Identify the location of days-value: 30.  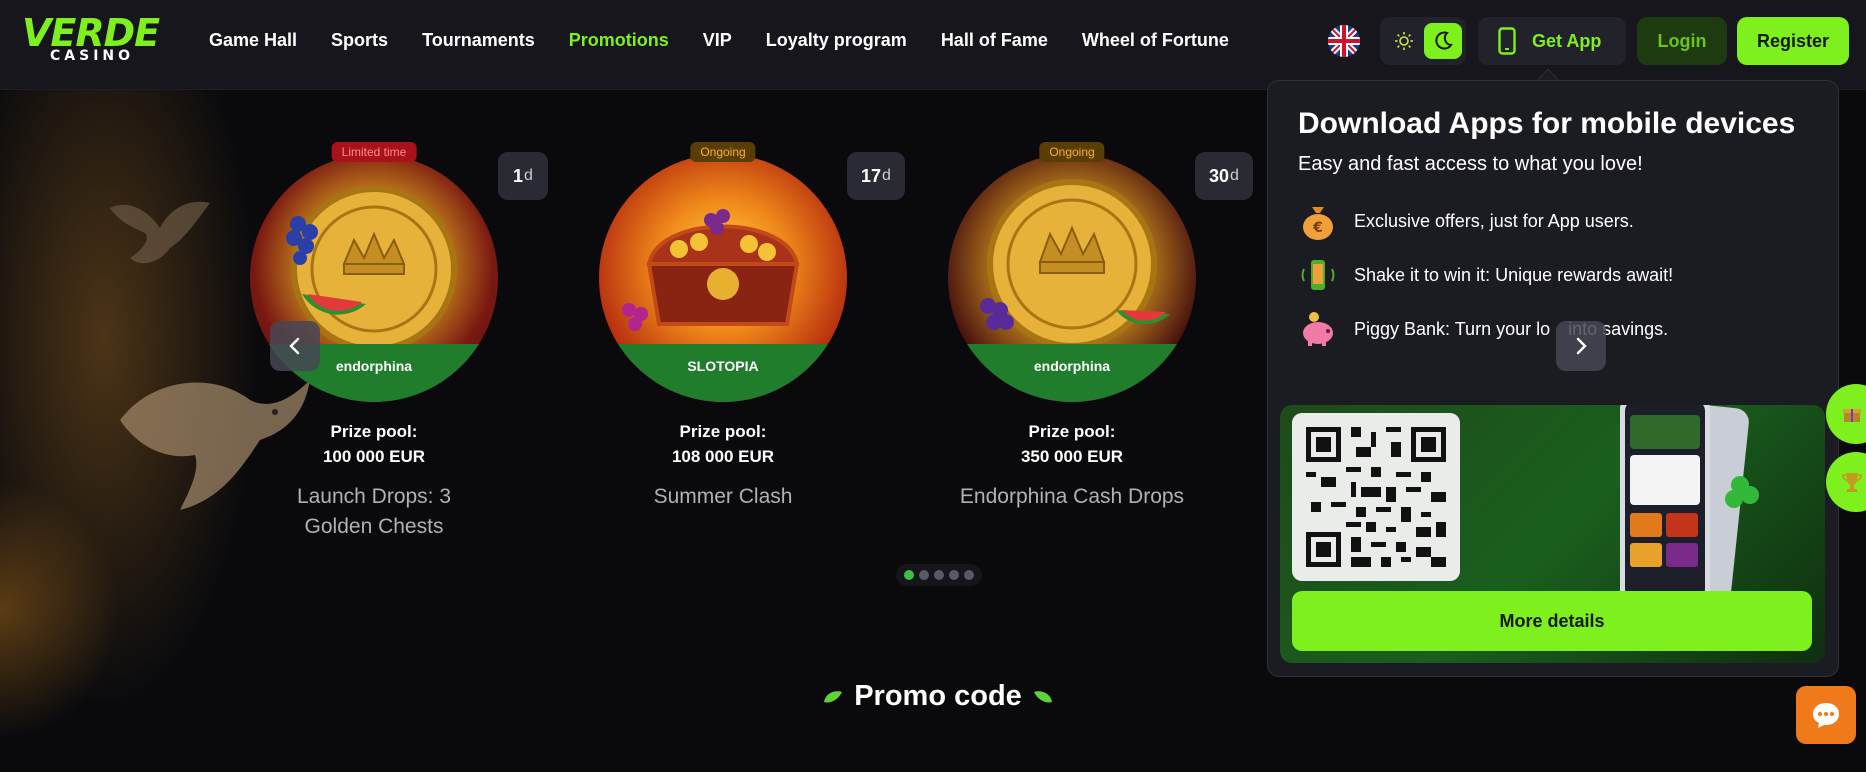
(1219, 175).